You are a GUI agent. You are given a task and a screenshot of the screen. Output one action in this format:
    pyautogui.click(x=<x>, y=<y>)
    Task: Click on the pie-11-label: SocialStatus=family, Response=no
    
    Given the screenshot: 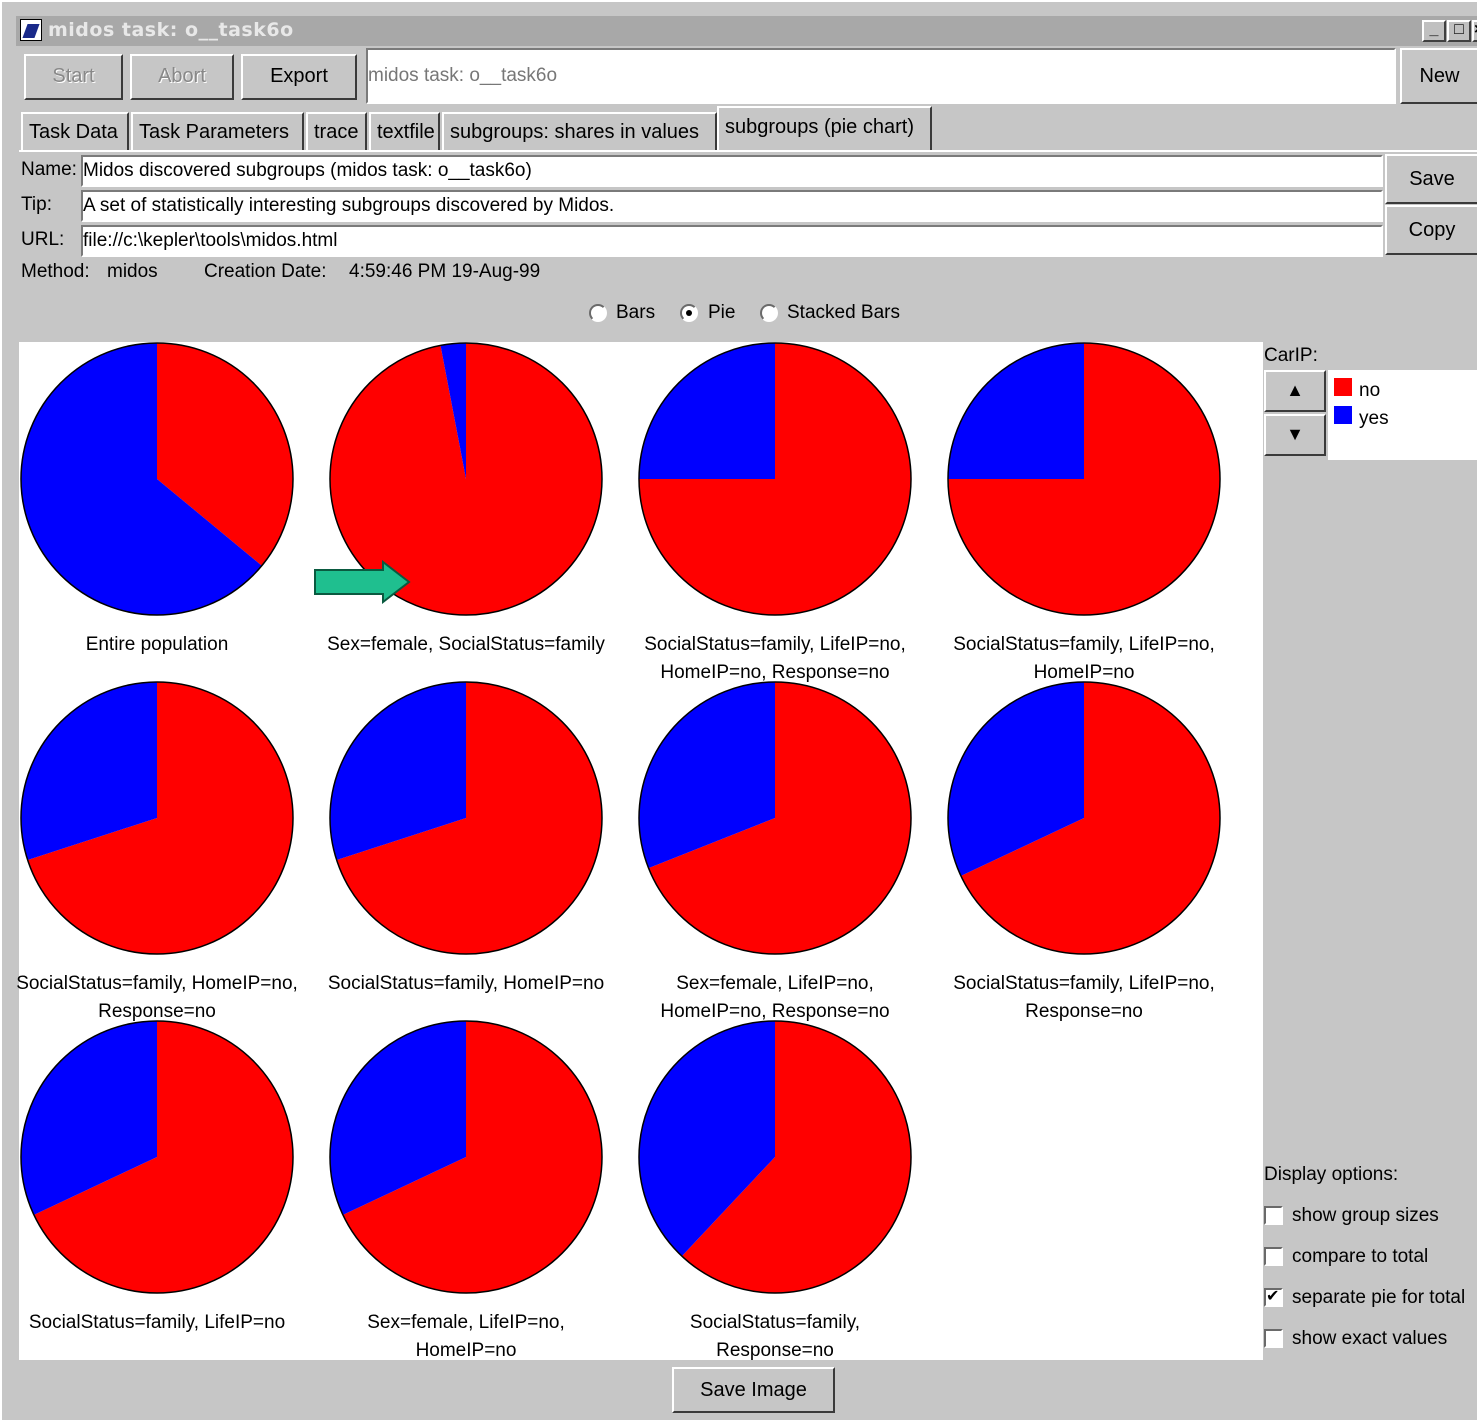 What is the action you would take?
    pyautogui.click(x=775, y=1337)
    